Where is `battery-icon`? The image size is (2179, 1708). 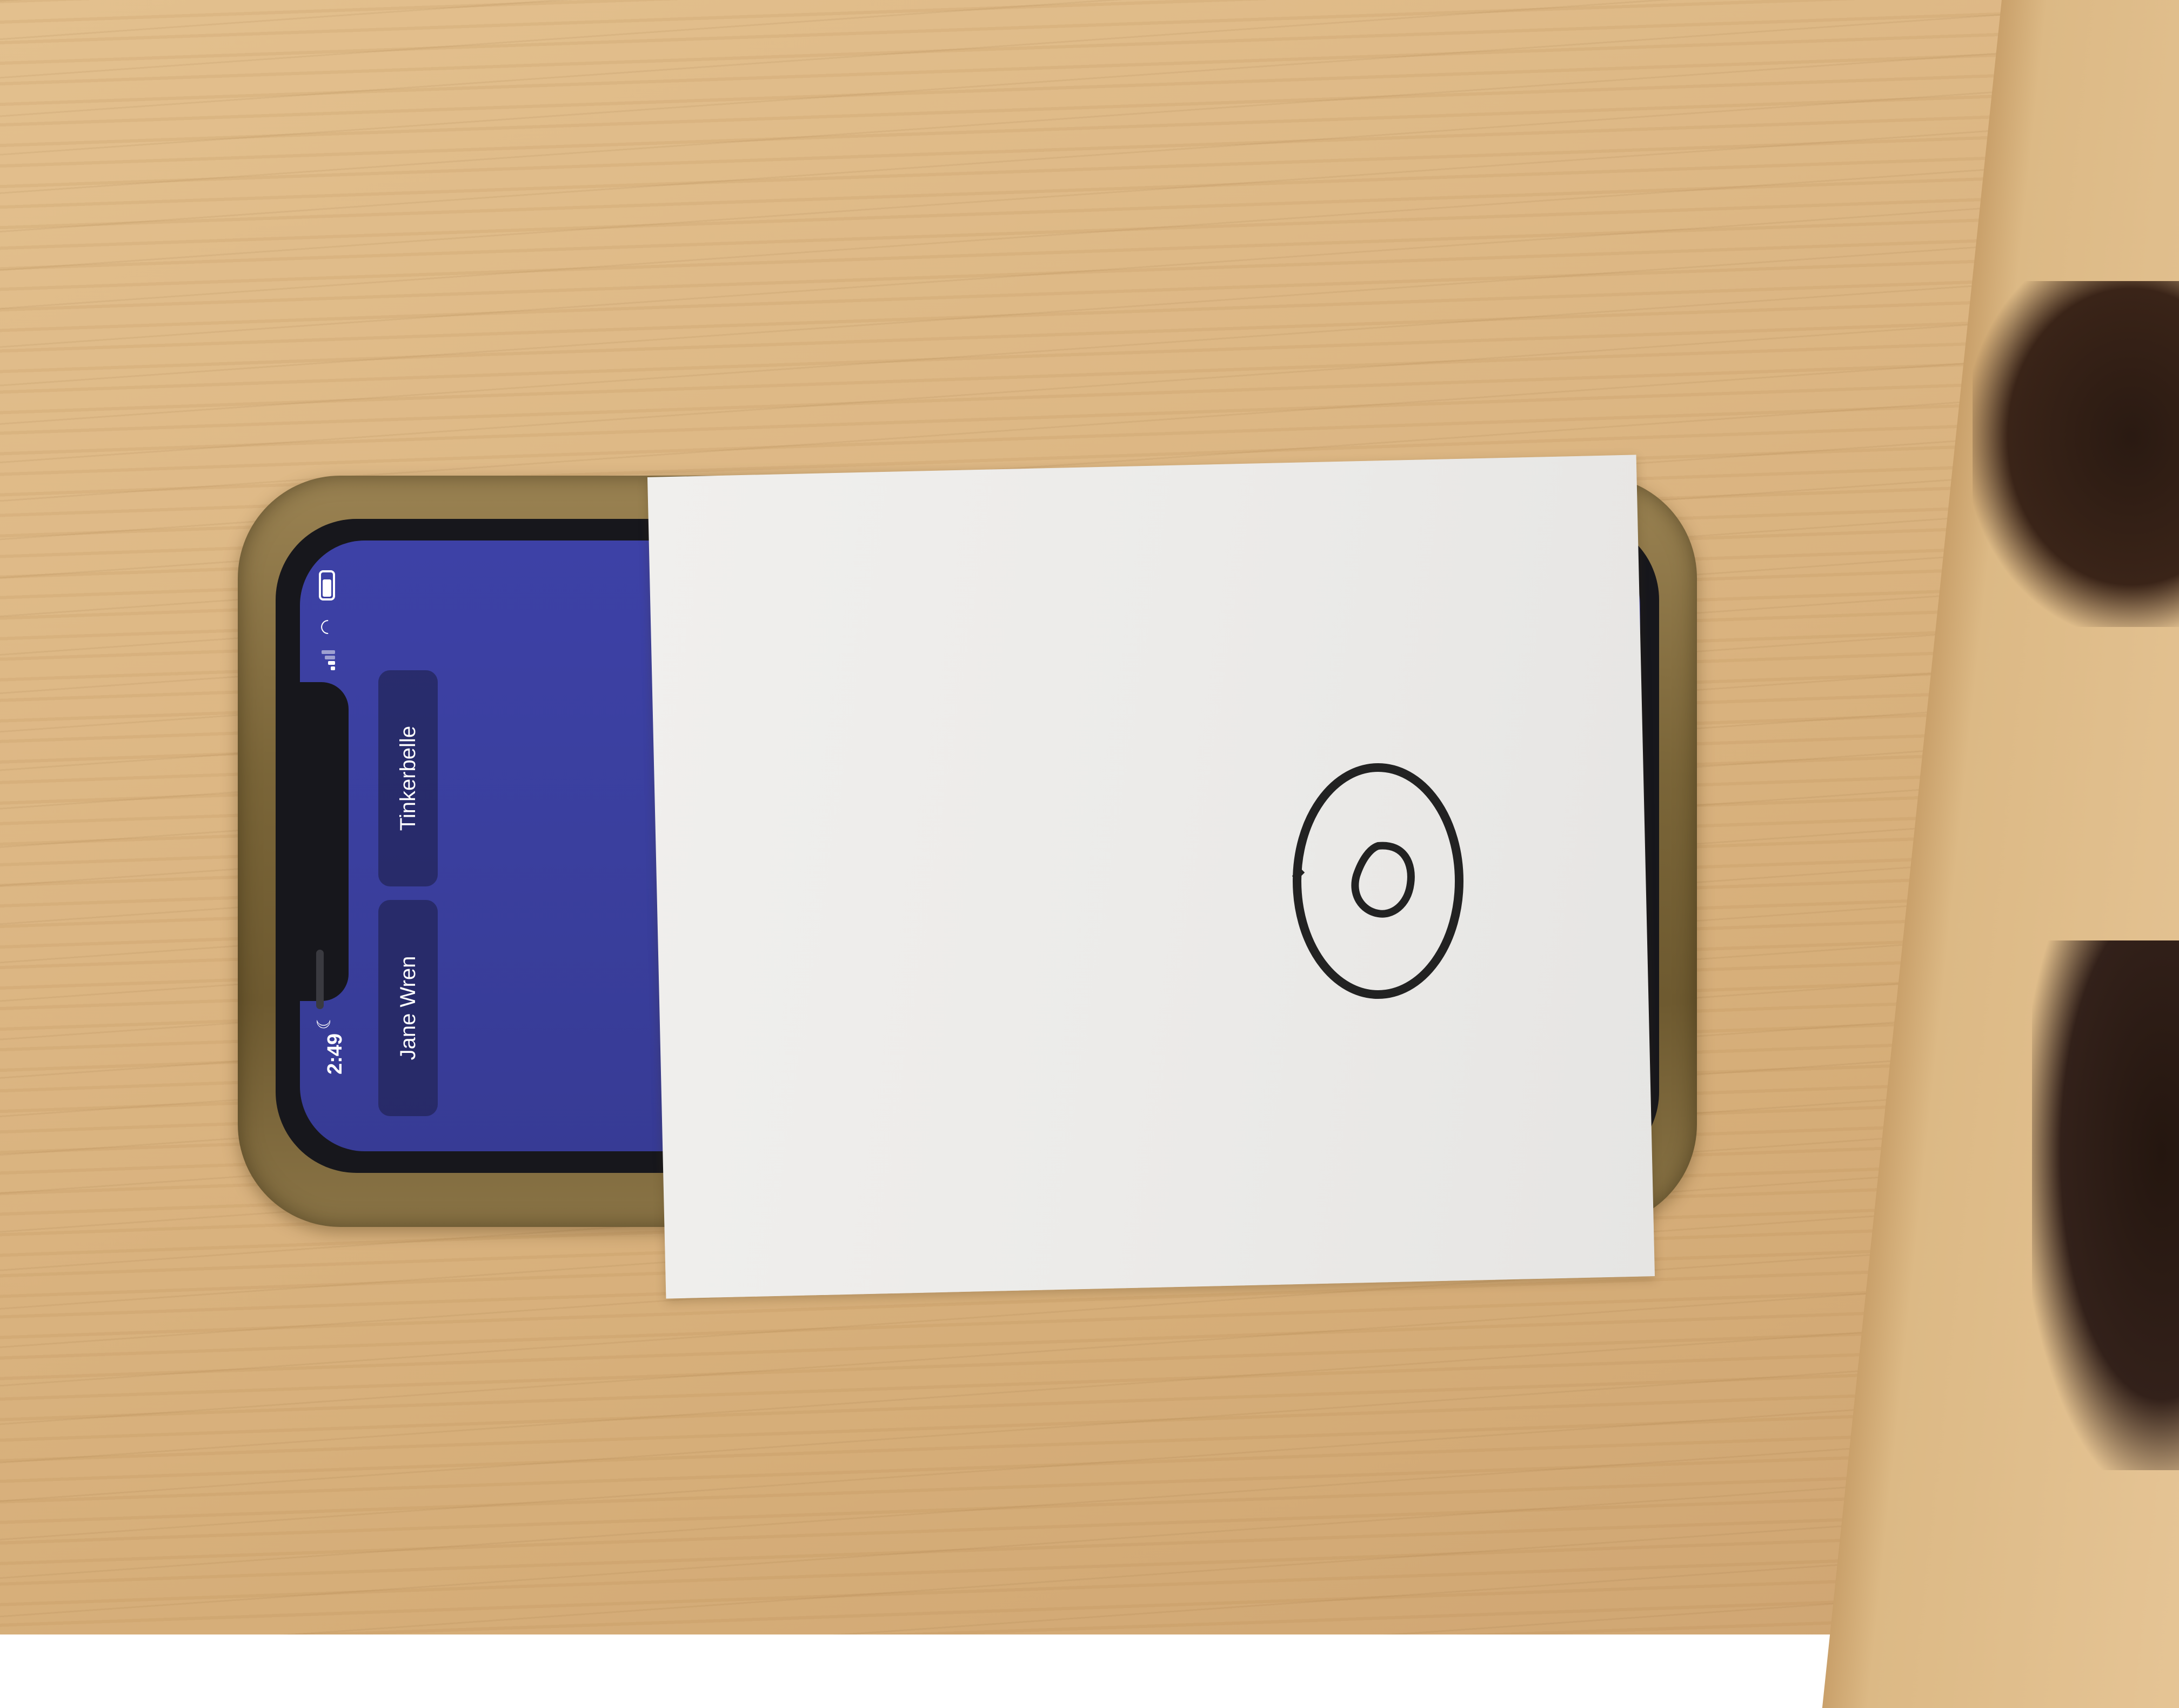 battery-icon is located at coordinates (327, 585).